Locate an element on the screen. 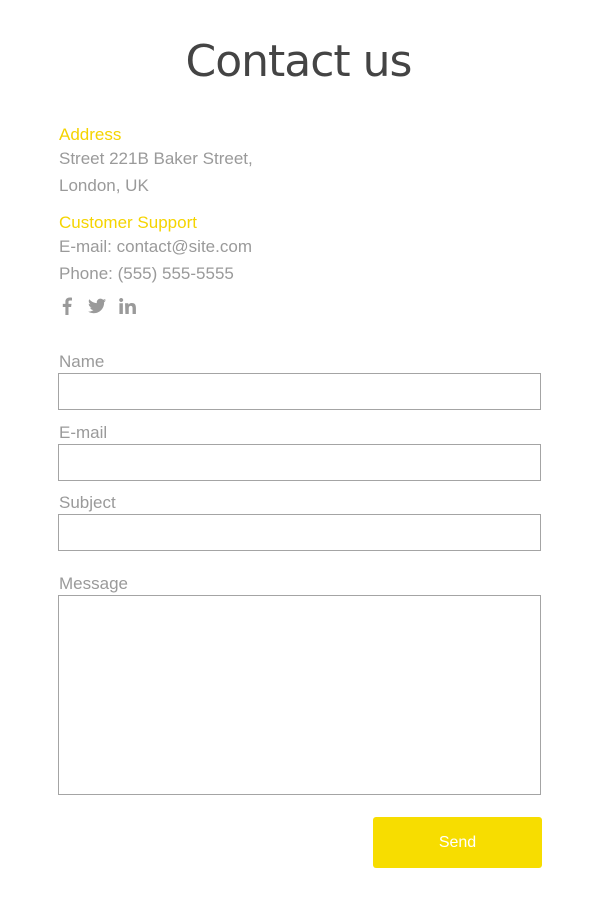 This screenshot has width=597, height=917. address-line-1: Street 221B Baker Street, is located at coordinates (156, 158).